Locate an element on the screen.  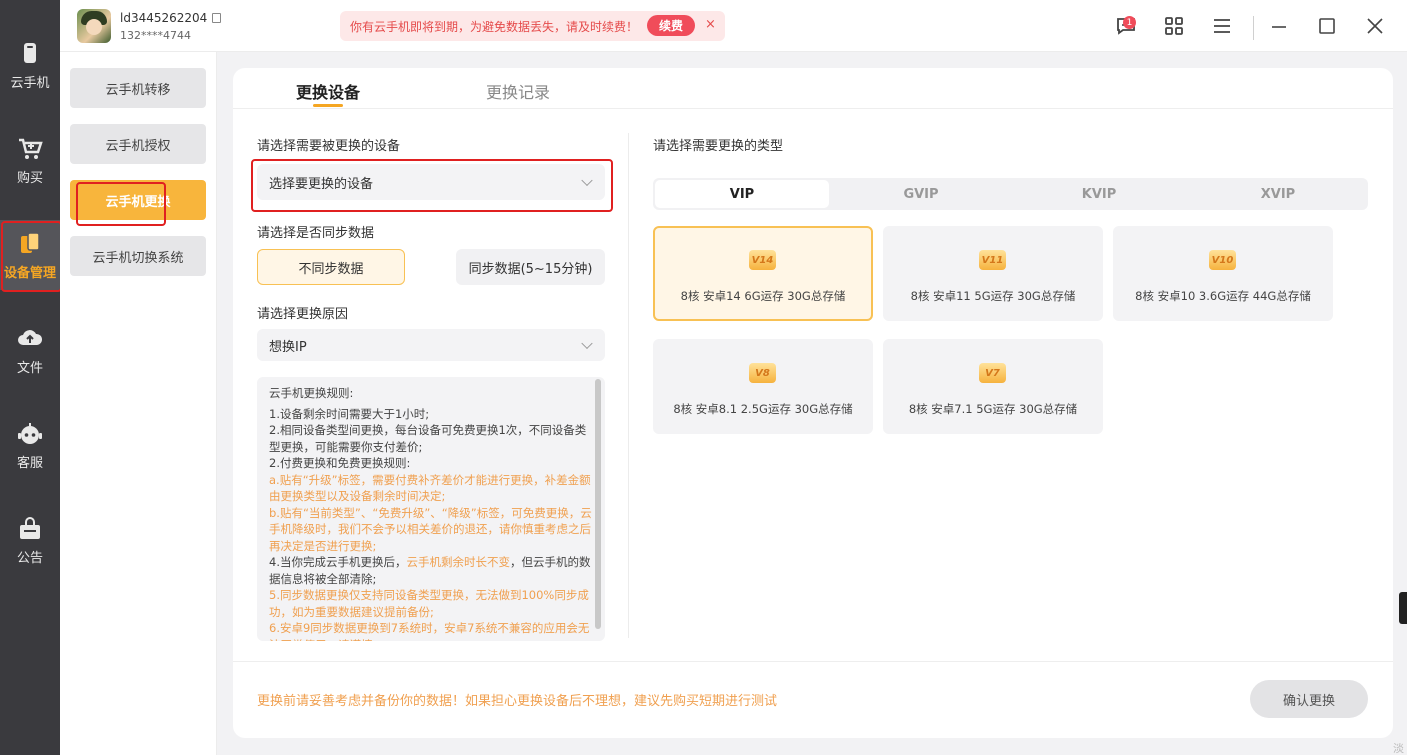
rail-item-device-manage: 设备管理 is located at coordinates (30, 255).